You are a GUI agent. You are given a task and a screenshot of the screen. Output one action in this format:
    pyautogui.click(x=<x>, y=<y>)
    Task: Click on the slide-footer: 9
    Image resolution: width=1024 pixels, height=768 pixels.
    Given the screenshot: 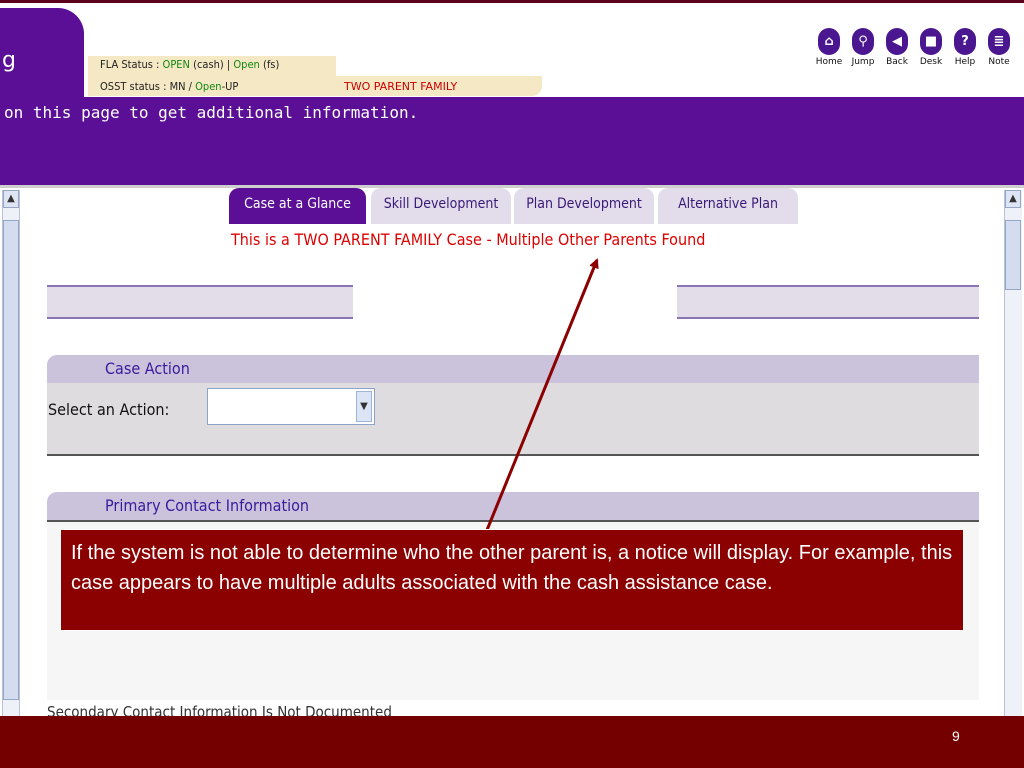 What is the action you would take?
    pyautogui.click(x=512, y=742)
    